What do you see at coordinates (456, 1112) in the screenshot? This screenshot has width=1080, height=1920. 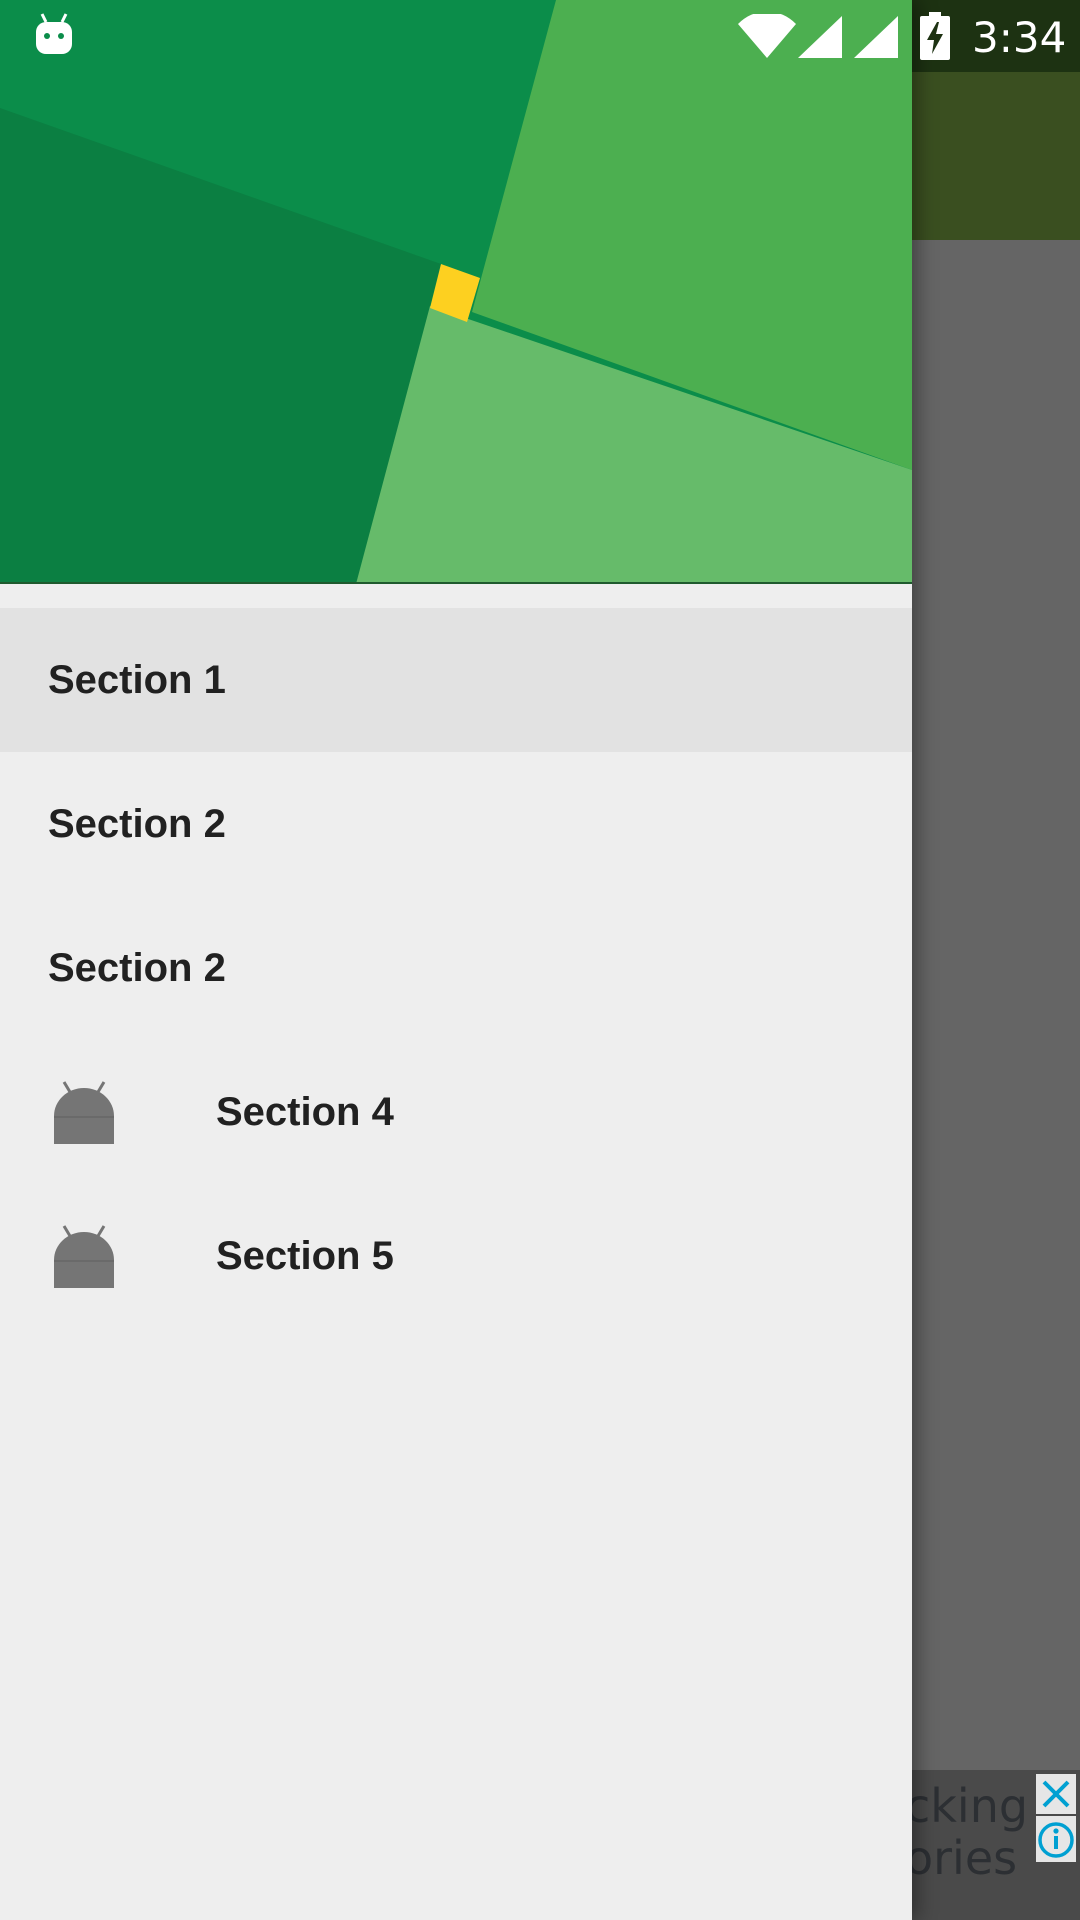 I see `drawer-item-section-4: Section 4` at bounding box center [456, 1112].